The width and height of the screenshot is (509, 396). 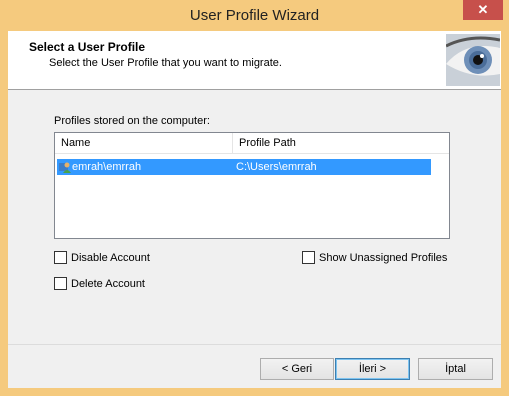 What do you see at coordinates (383, 257) in the screenshot?
I see `checkbox-label: Show Unassigned Profiles` at bounding box center [383, 257].